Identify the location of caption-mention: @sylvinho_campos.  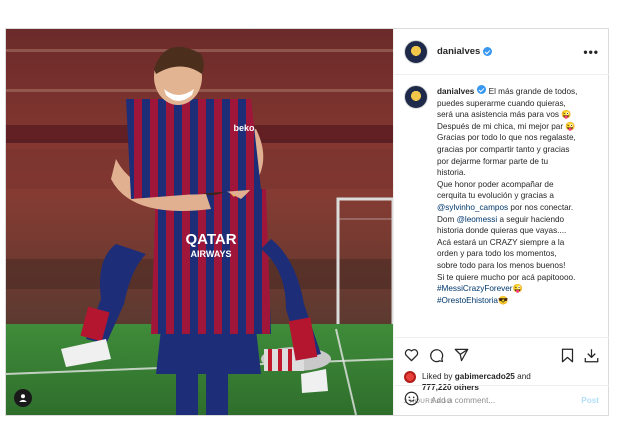
(472, 207).